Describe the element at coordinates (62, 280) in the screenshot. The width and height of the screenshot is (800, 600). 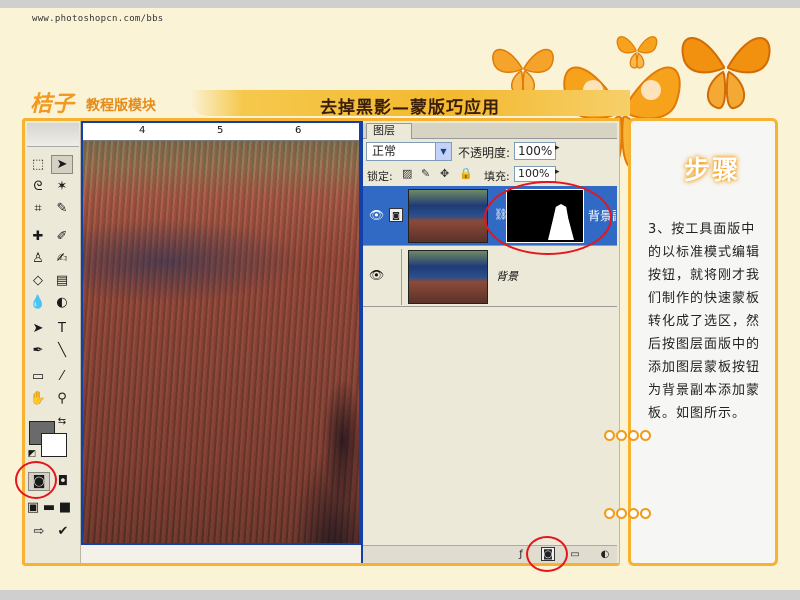
I see `gradient-tool-icon: ▤` at that location.